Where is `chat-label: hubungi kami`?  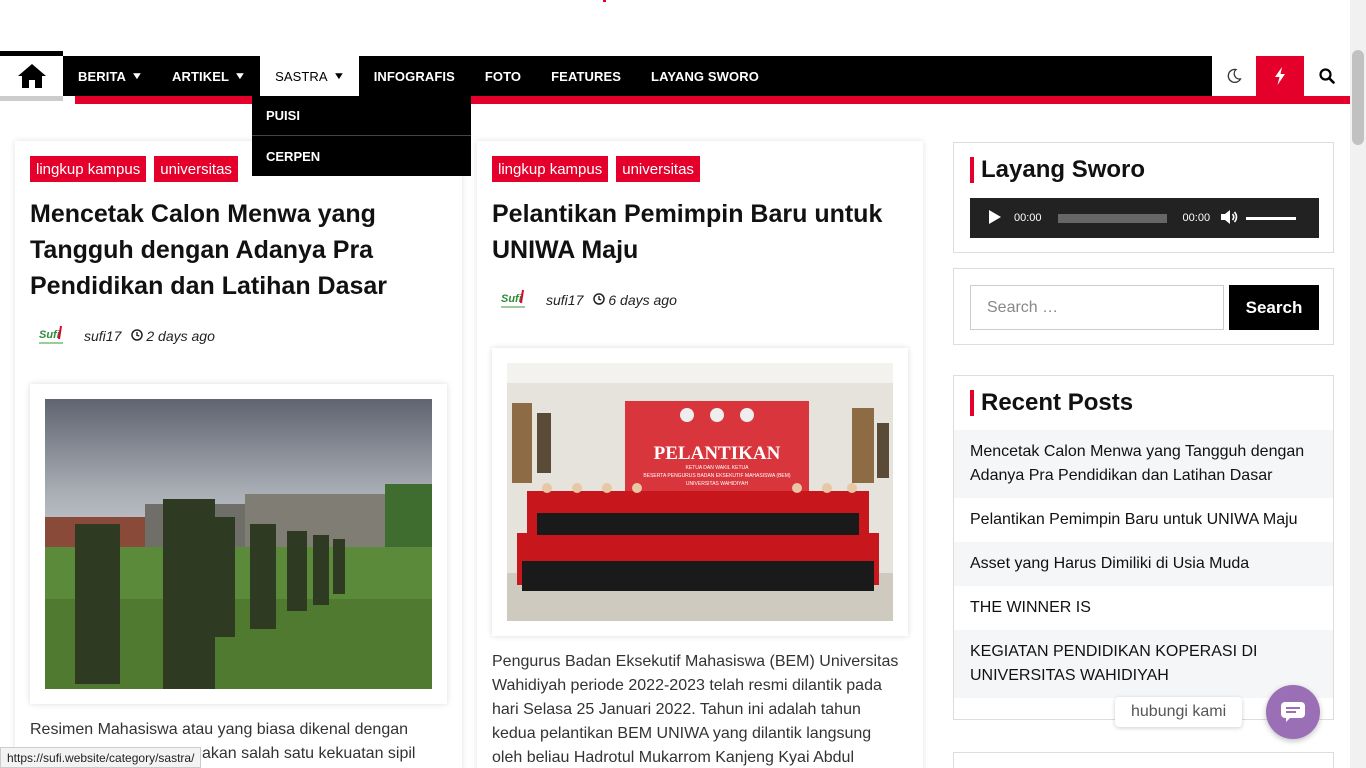
chat-label: hubungi kami is located at coordinates (1179, 712).